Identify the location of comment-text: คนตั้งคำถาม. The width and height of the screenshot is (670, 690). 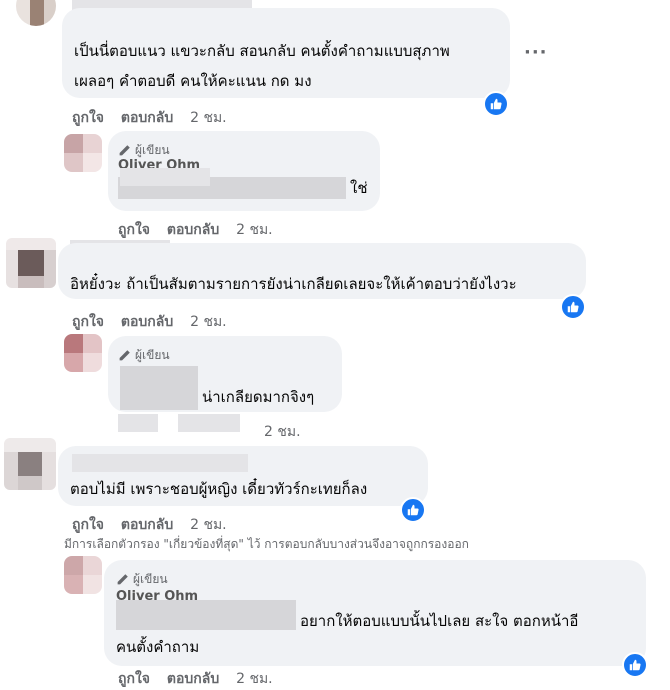
(158, 647).